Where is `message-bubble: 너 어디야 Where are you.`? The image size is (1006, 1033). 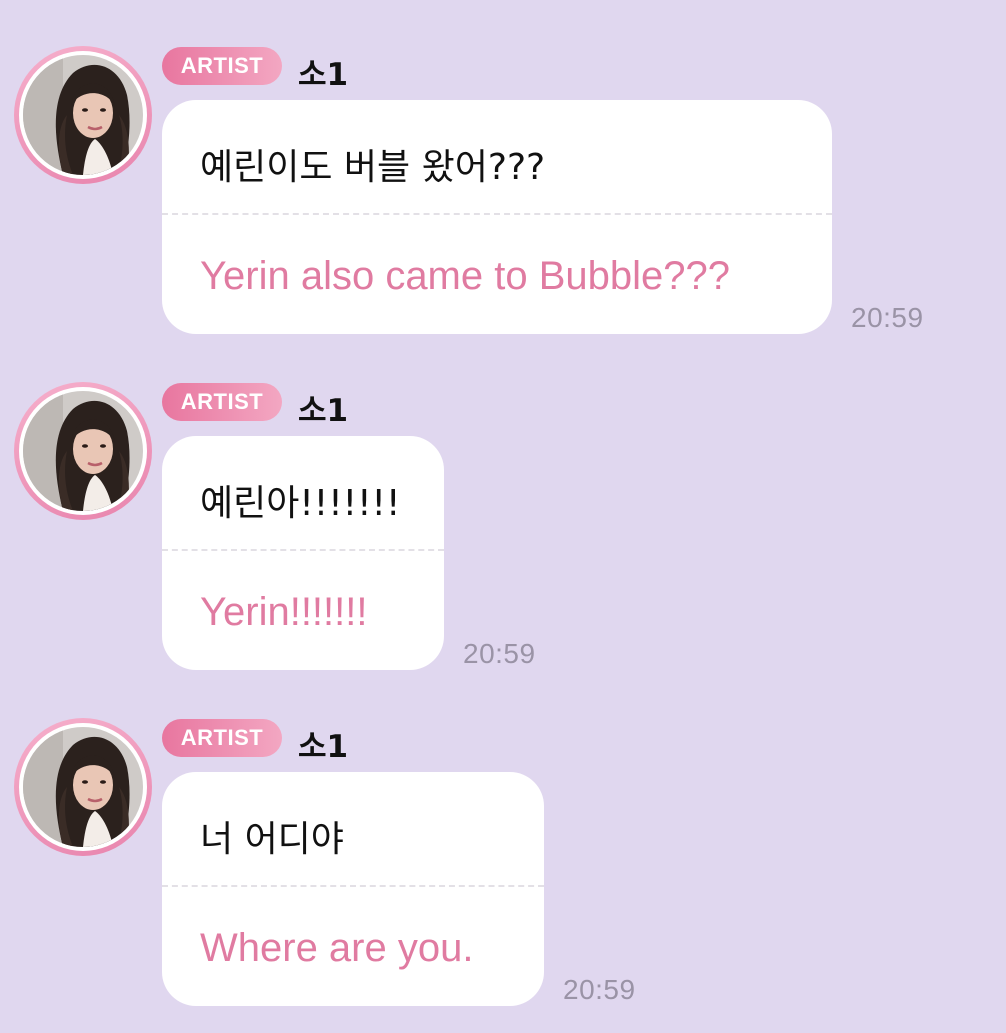
message-bubble: 너 어디야 Where are you. is located at coordinates (353, 889).